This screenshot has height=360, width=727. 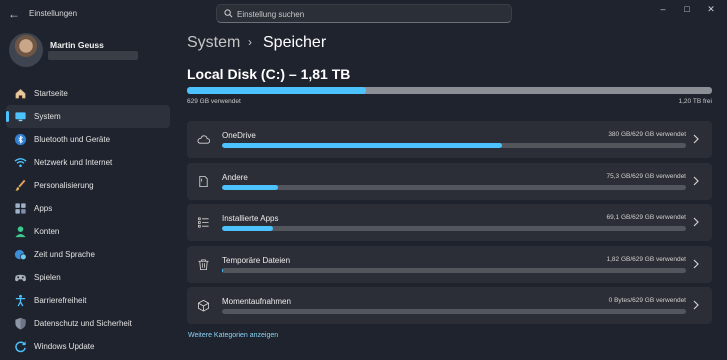 What do you see at coordinates (256, 260) in the screenshot?
I see `category-name: Temporäre Dateien` at bounding box center [256, 260].